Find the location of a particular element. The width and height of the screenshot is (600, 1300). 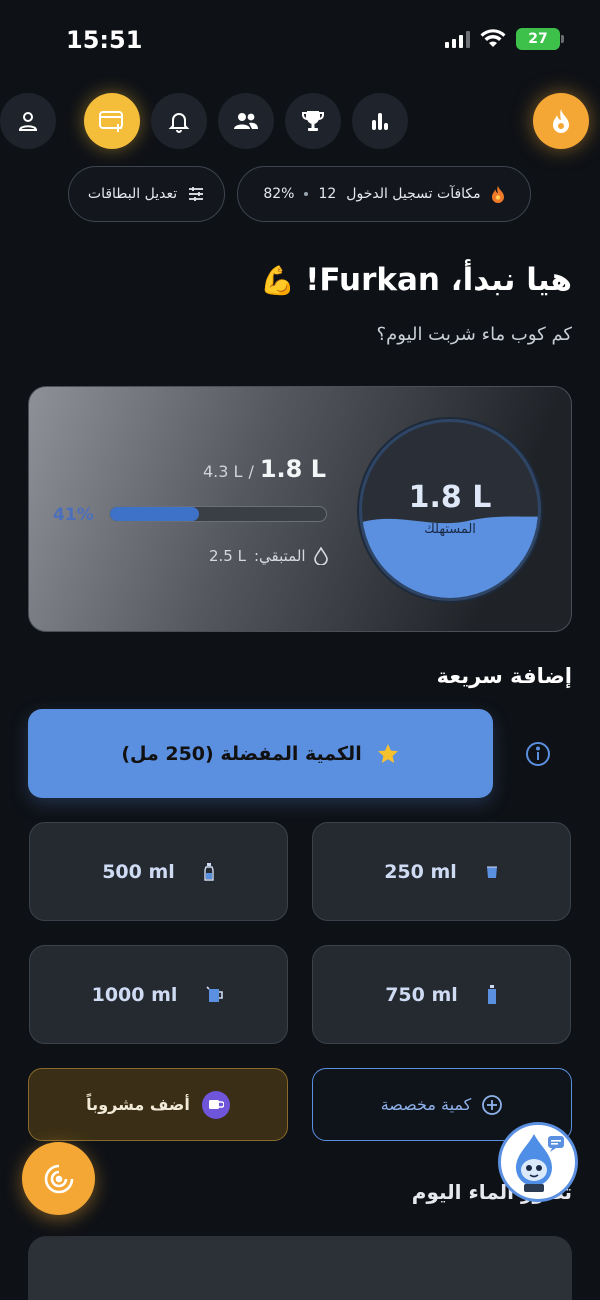

flame-small-icon is located at coordinates (497, 194).